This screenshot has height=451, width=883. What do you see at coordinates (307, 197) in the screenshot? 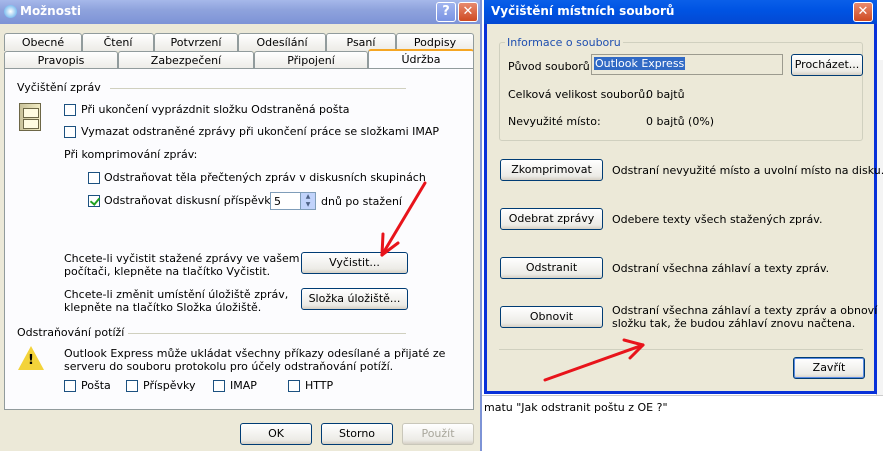
I see `spinner-up-button: ▲` at bounding box center [307, 197].